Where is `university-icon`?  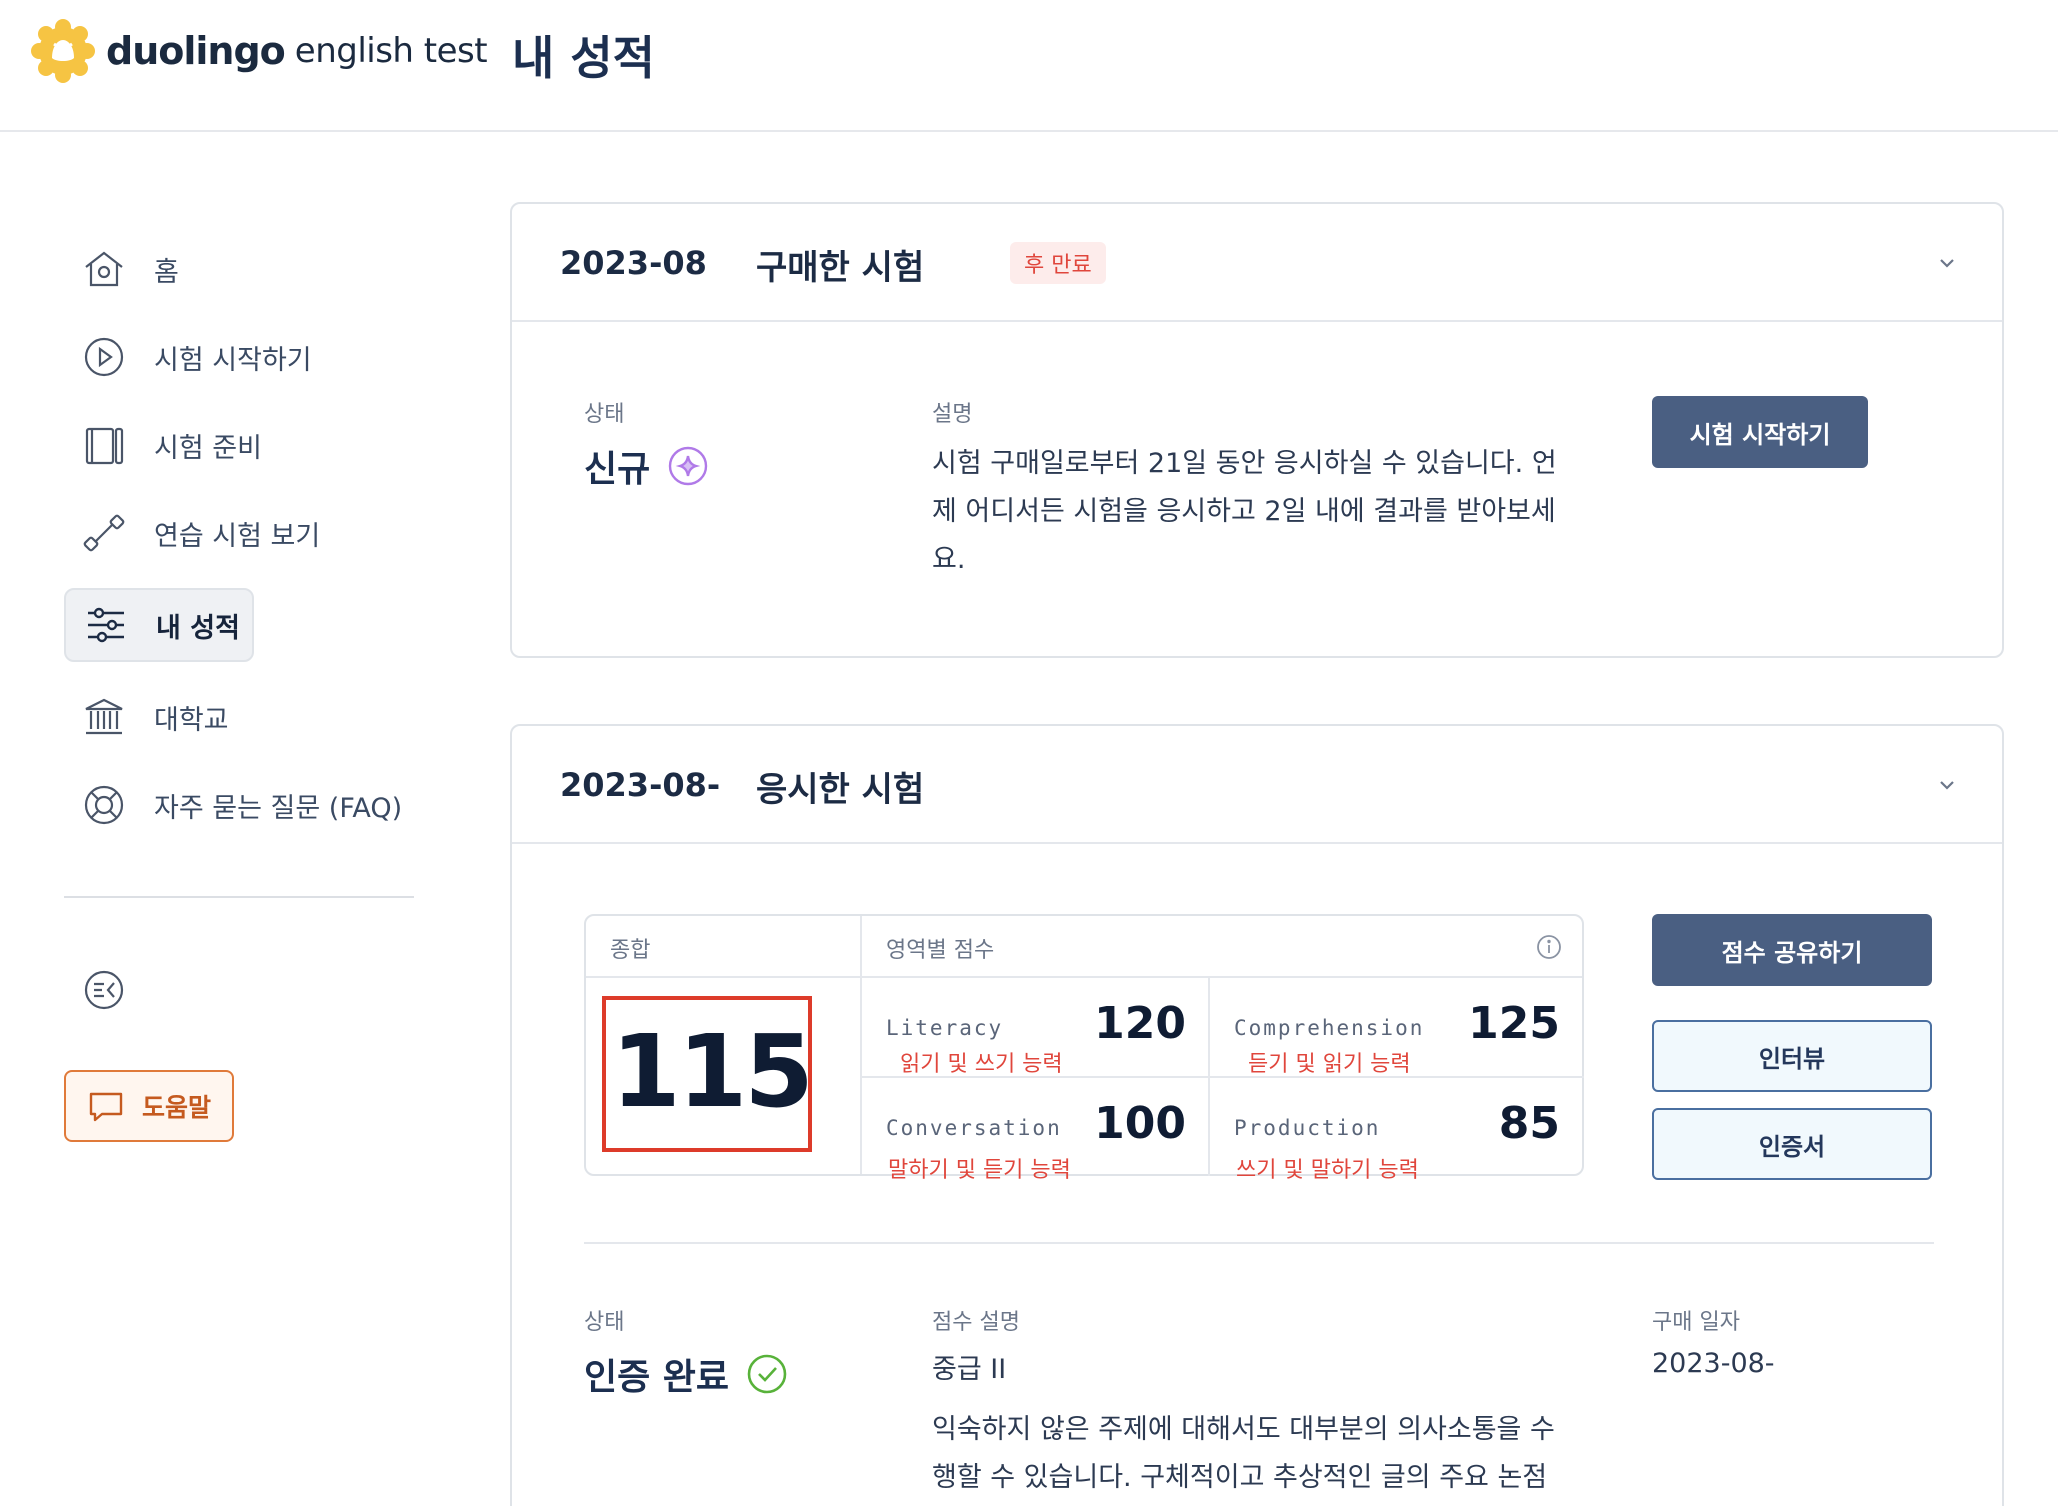
university-icon is located at coordinates (104, 716).